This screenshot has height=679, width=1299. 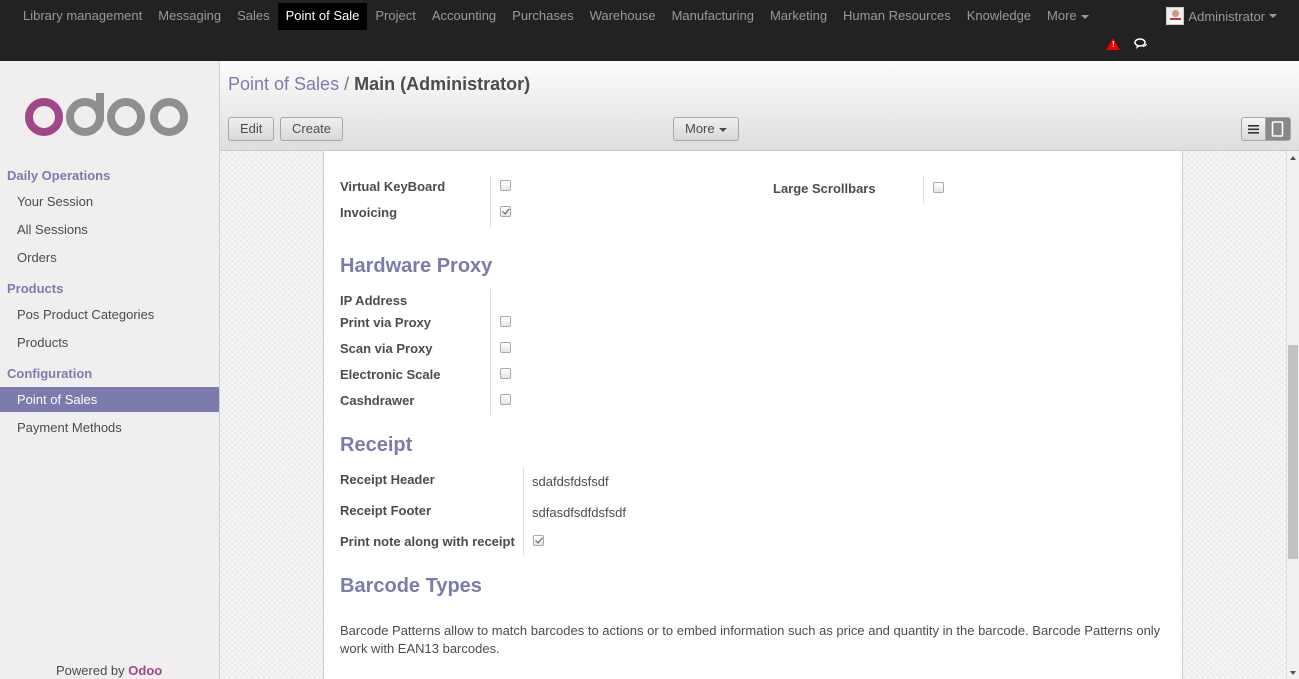 What do you see at coordinates (109, 427) in the screenshot?
I see `sidebar-item-payment-methods: Payment Methods` at bounding box center [109, 427].